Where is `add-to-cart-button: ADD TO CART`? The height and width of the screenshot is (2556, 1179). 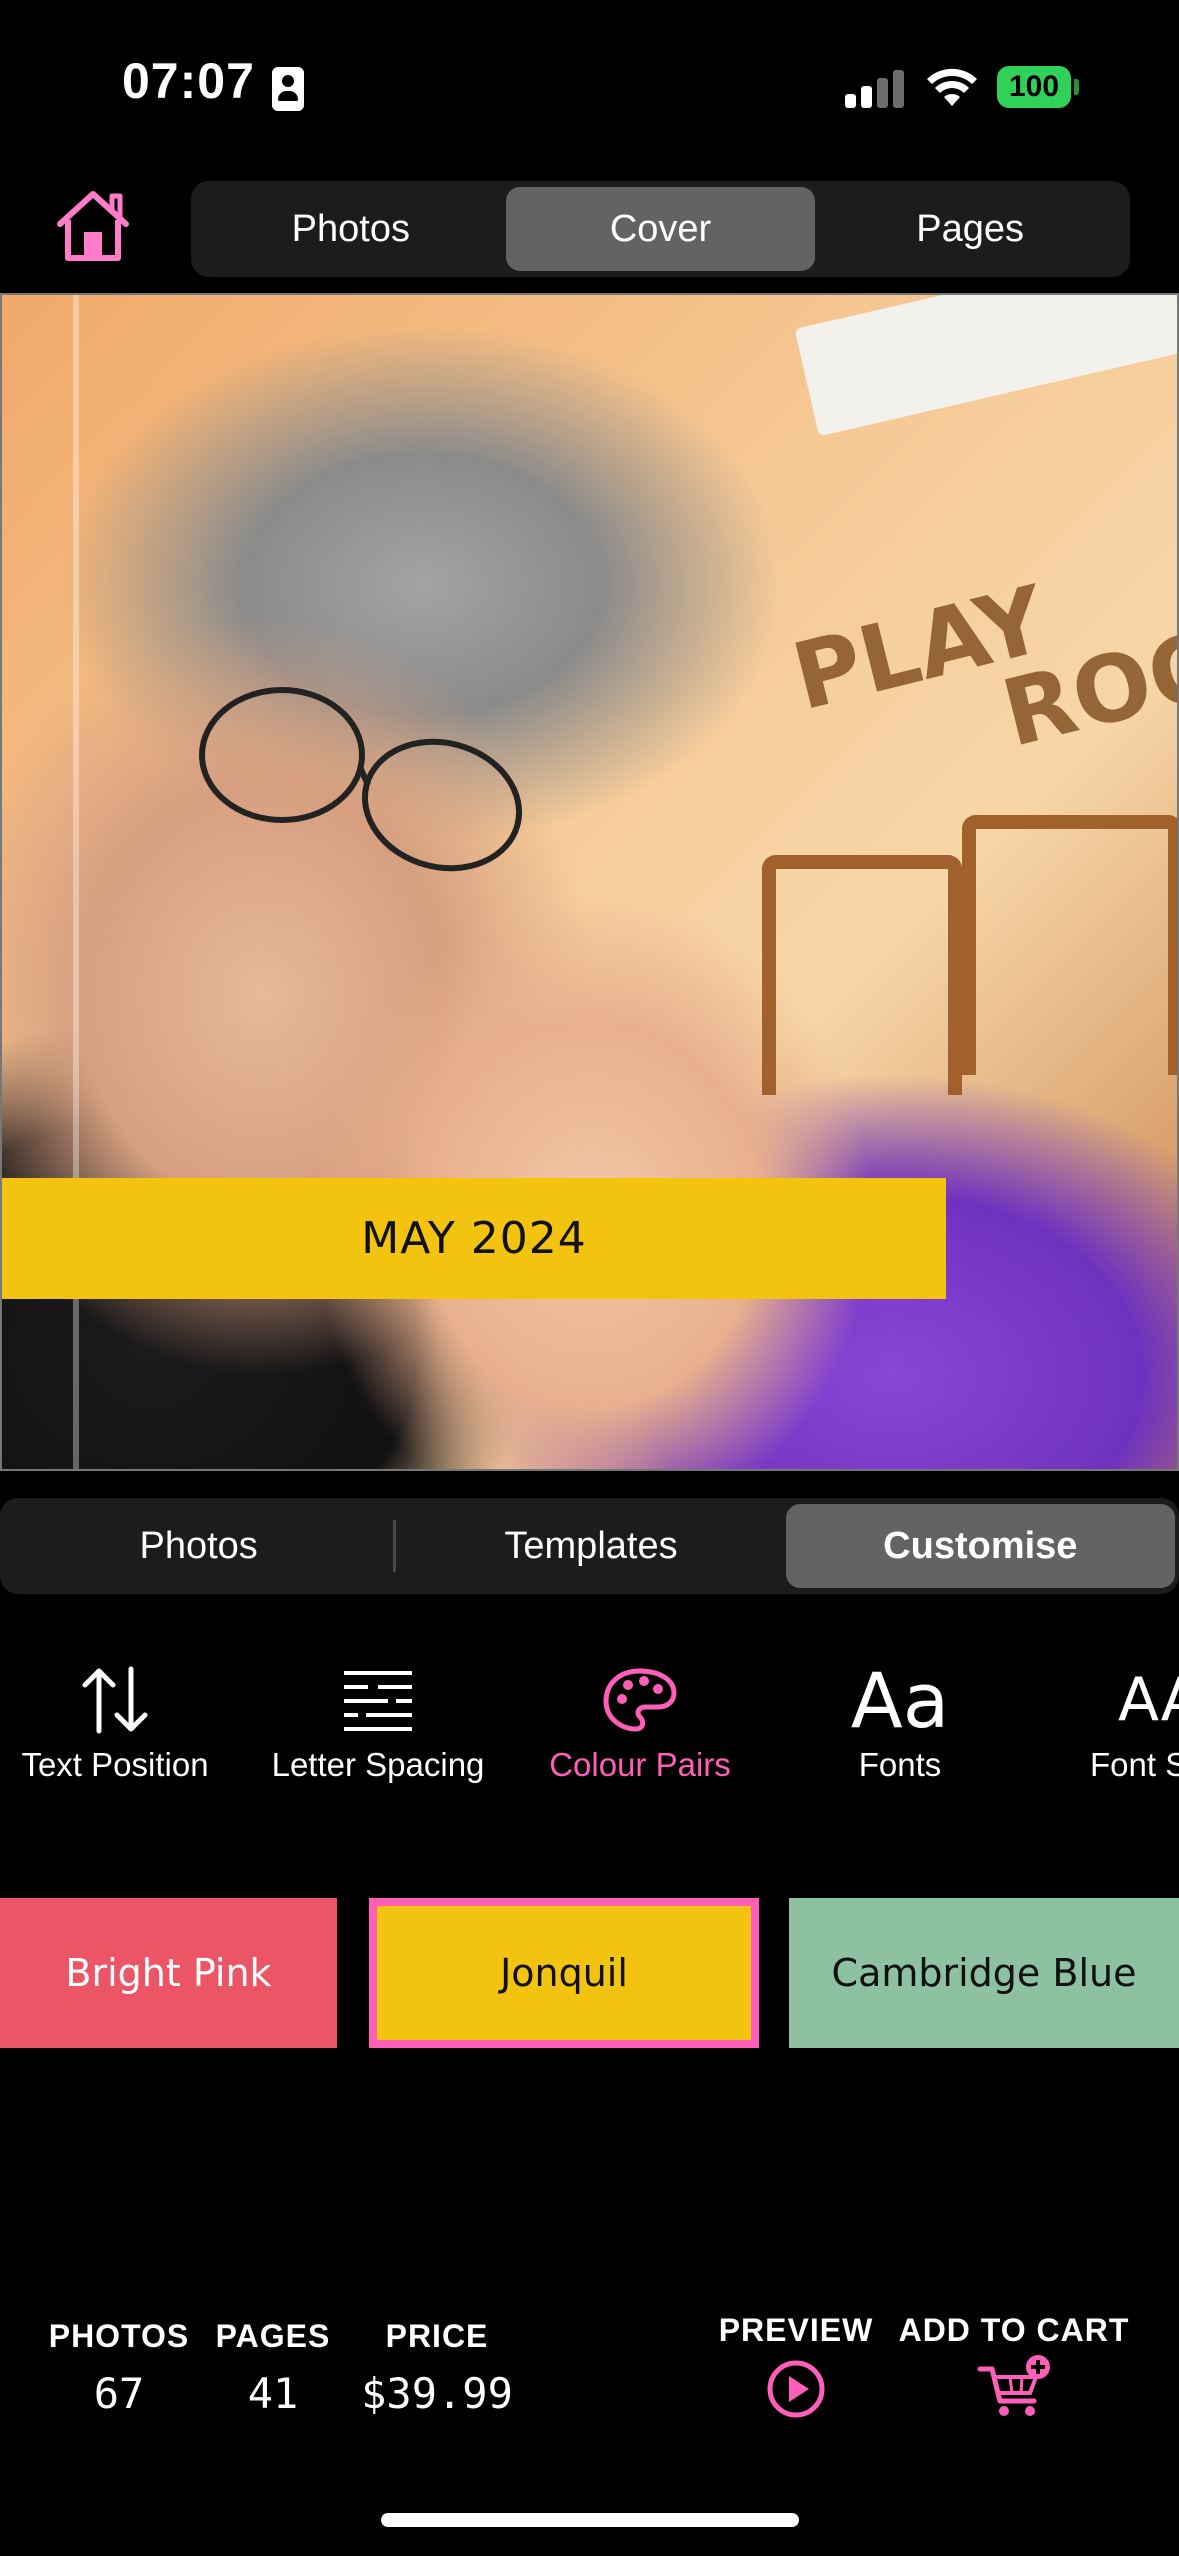
add-to-cart-button: ADD TO CART is located at coordinates (1014, 2368).